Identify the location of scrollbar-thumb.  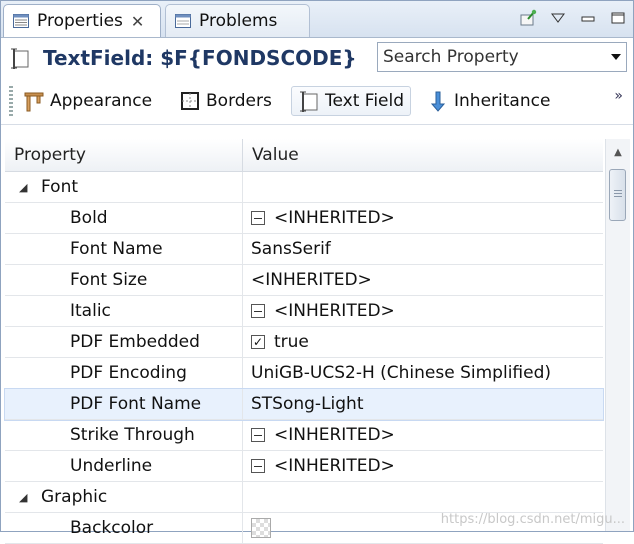
(617, 195).